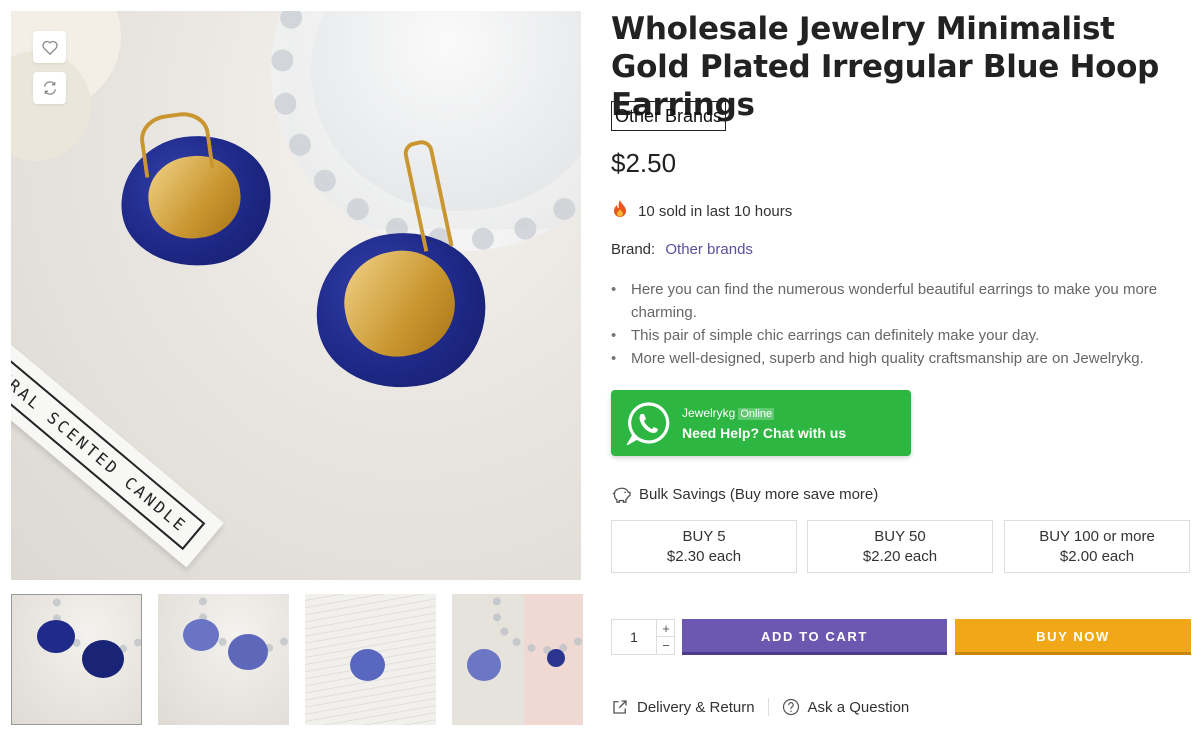 Image resolution: width=1200 pixels, height=729 pixels. What do you see at coordinates (709, 249) in the screenshot?
I see `brand-link: Other brands` at bounding box center [709, 249].